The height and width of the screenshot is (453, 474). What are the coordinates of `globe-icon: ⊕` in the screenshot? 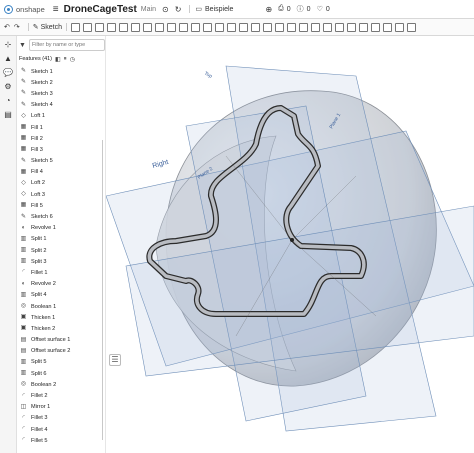 It's located at (268, 9).